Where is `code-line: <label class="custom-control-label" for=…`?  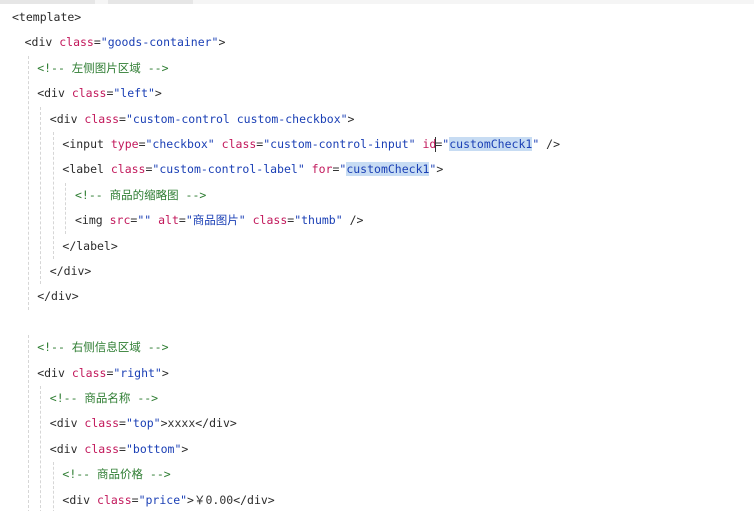
code-line: <label class="custom-control-label" for=… is located at coordinates (252, 169).